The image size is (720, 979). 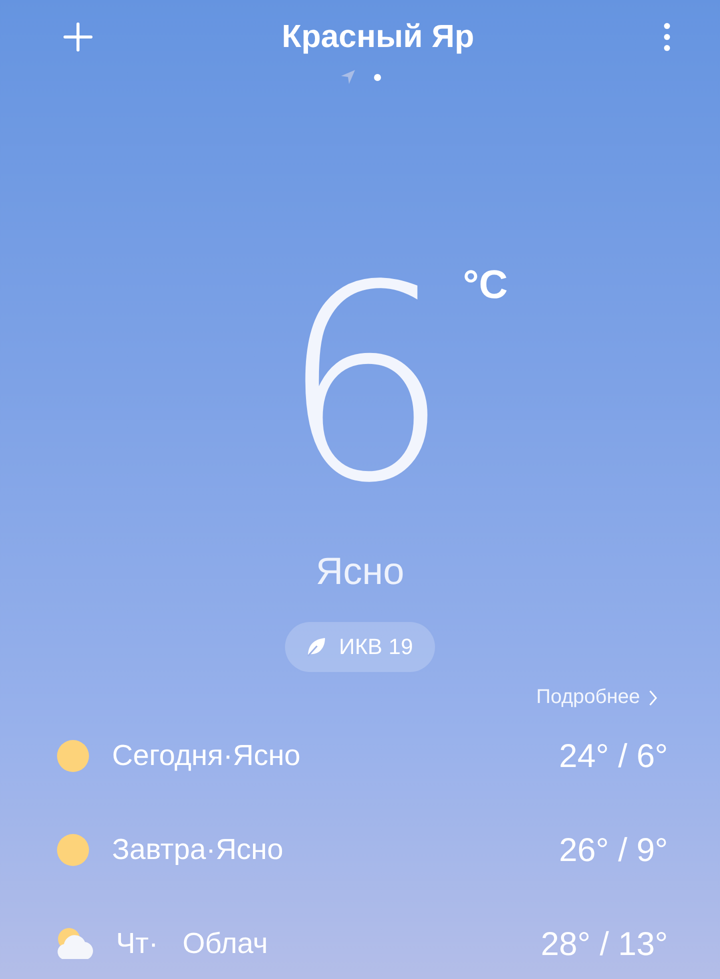 What do you see at coordinates (78, 36) in the screenshot?
I see `add-button` at bounding box center [78, 36].